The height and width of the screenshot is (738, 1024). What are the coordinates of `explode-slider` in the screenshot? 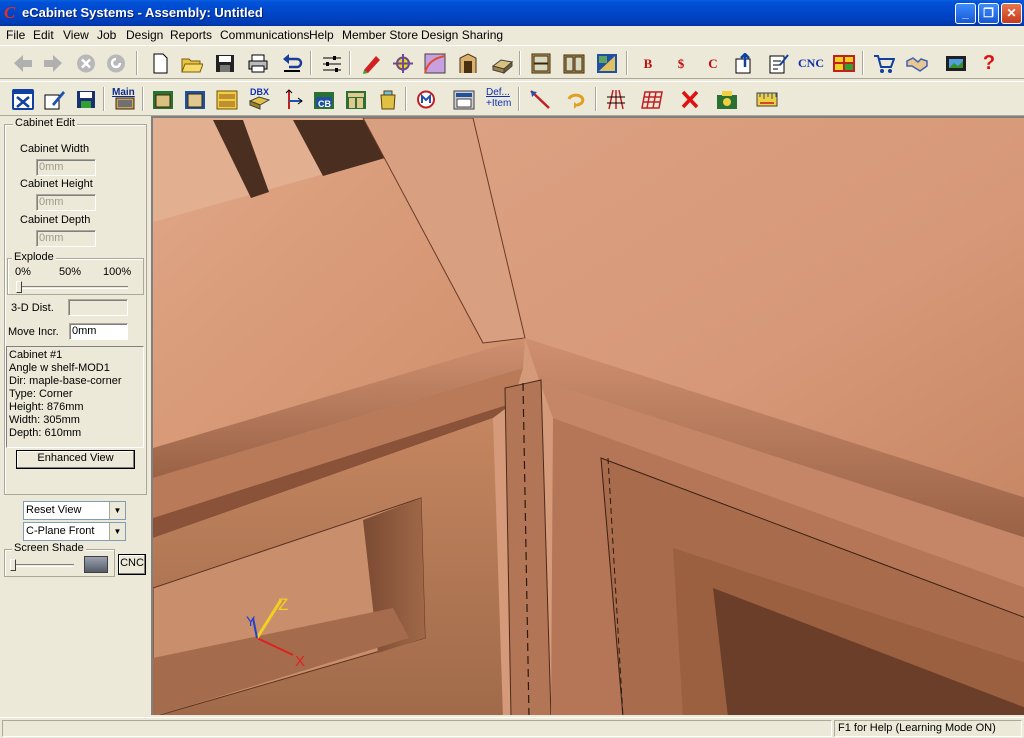 It's located at (19, 287).